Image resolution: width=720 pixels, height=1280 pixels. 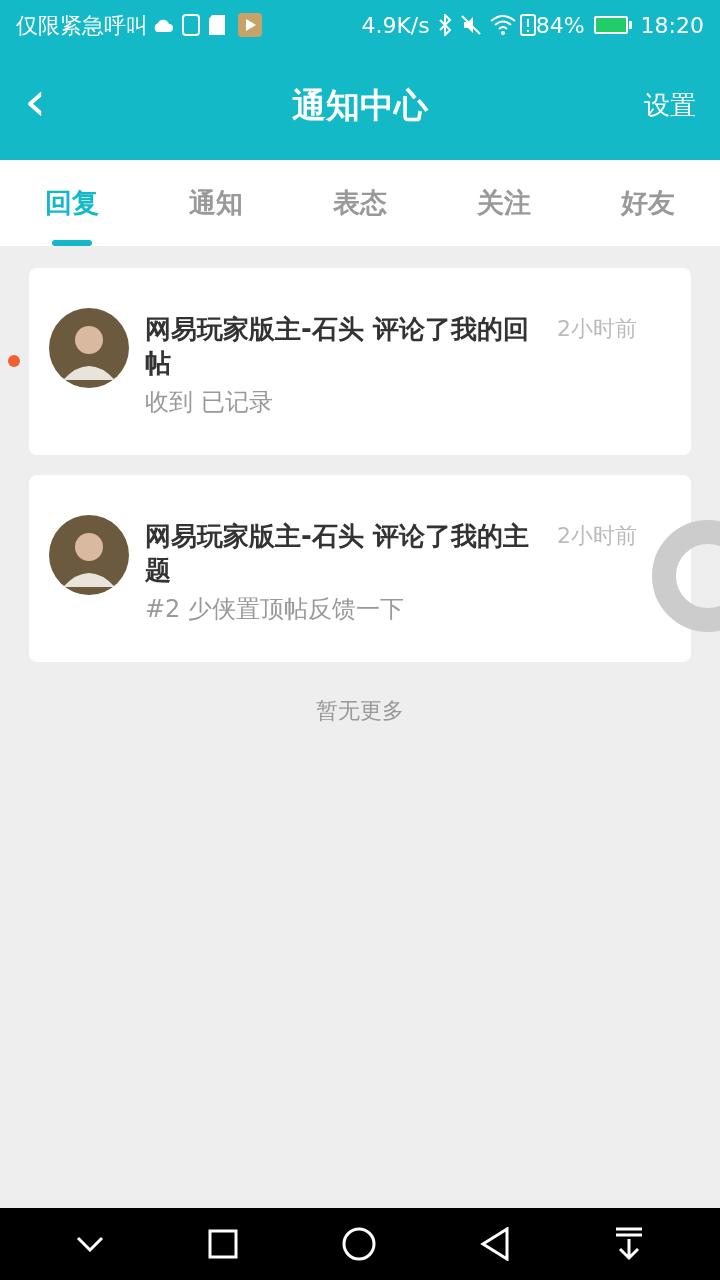 I want to click on notification-card: 网易玩家版主-石头 评论了我的主题 2小时前 #2 少侠置顶帖反馈一下, so click(x=360, y=568).